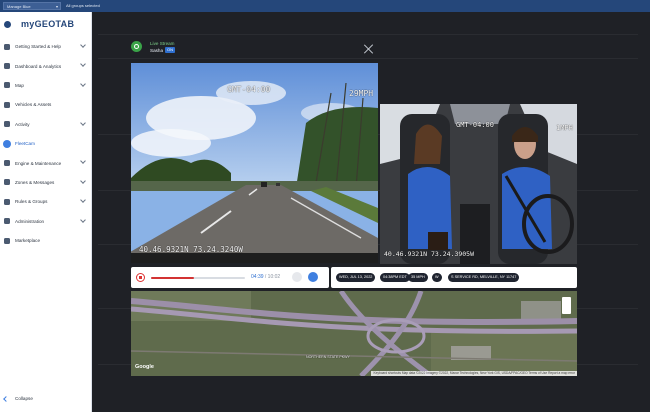 The image size is (650, 412). What do you see at coordinates (45, 85) in the screenshot?
I see `sidebar-item-map: Map` at bounding box center [45, 85].